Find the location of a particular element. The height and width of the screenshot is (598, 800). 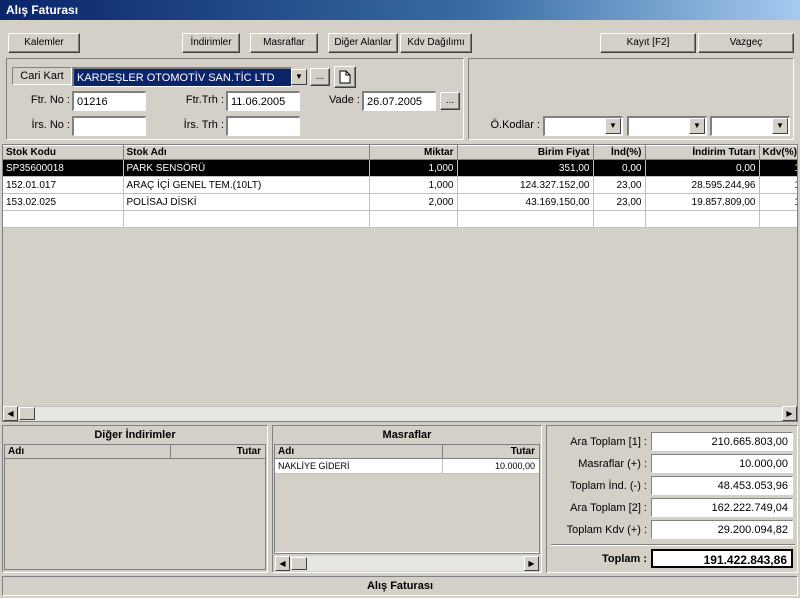

masraflar-scroll-thumb is located at coordinates (299, 563).